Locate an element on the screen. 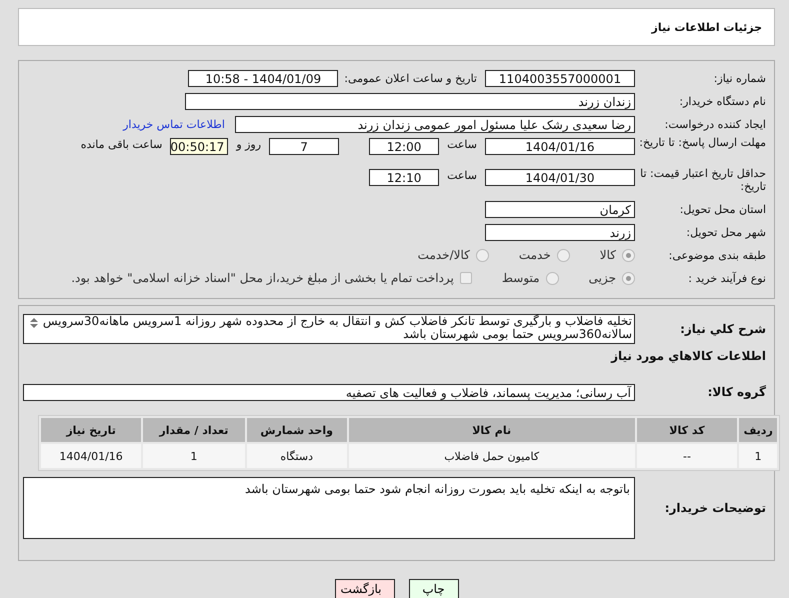 The height and width of the screenshot is (598, 789). buyer-contact-link: اطلاعات تماس خریدار is located at coordinates (174, 124).